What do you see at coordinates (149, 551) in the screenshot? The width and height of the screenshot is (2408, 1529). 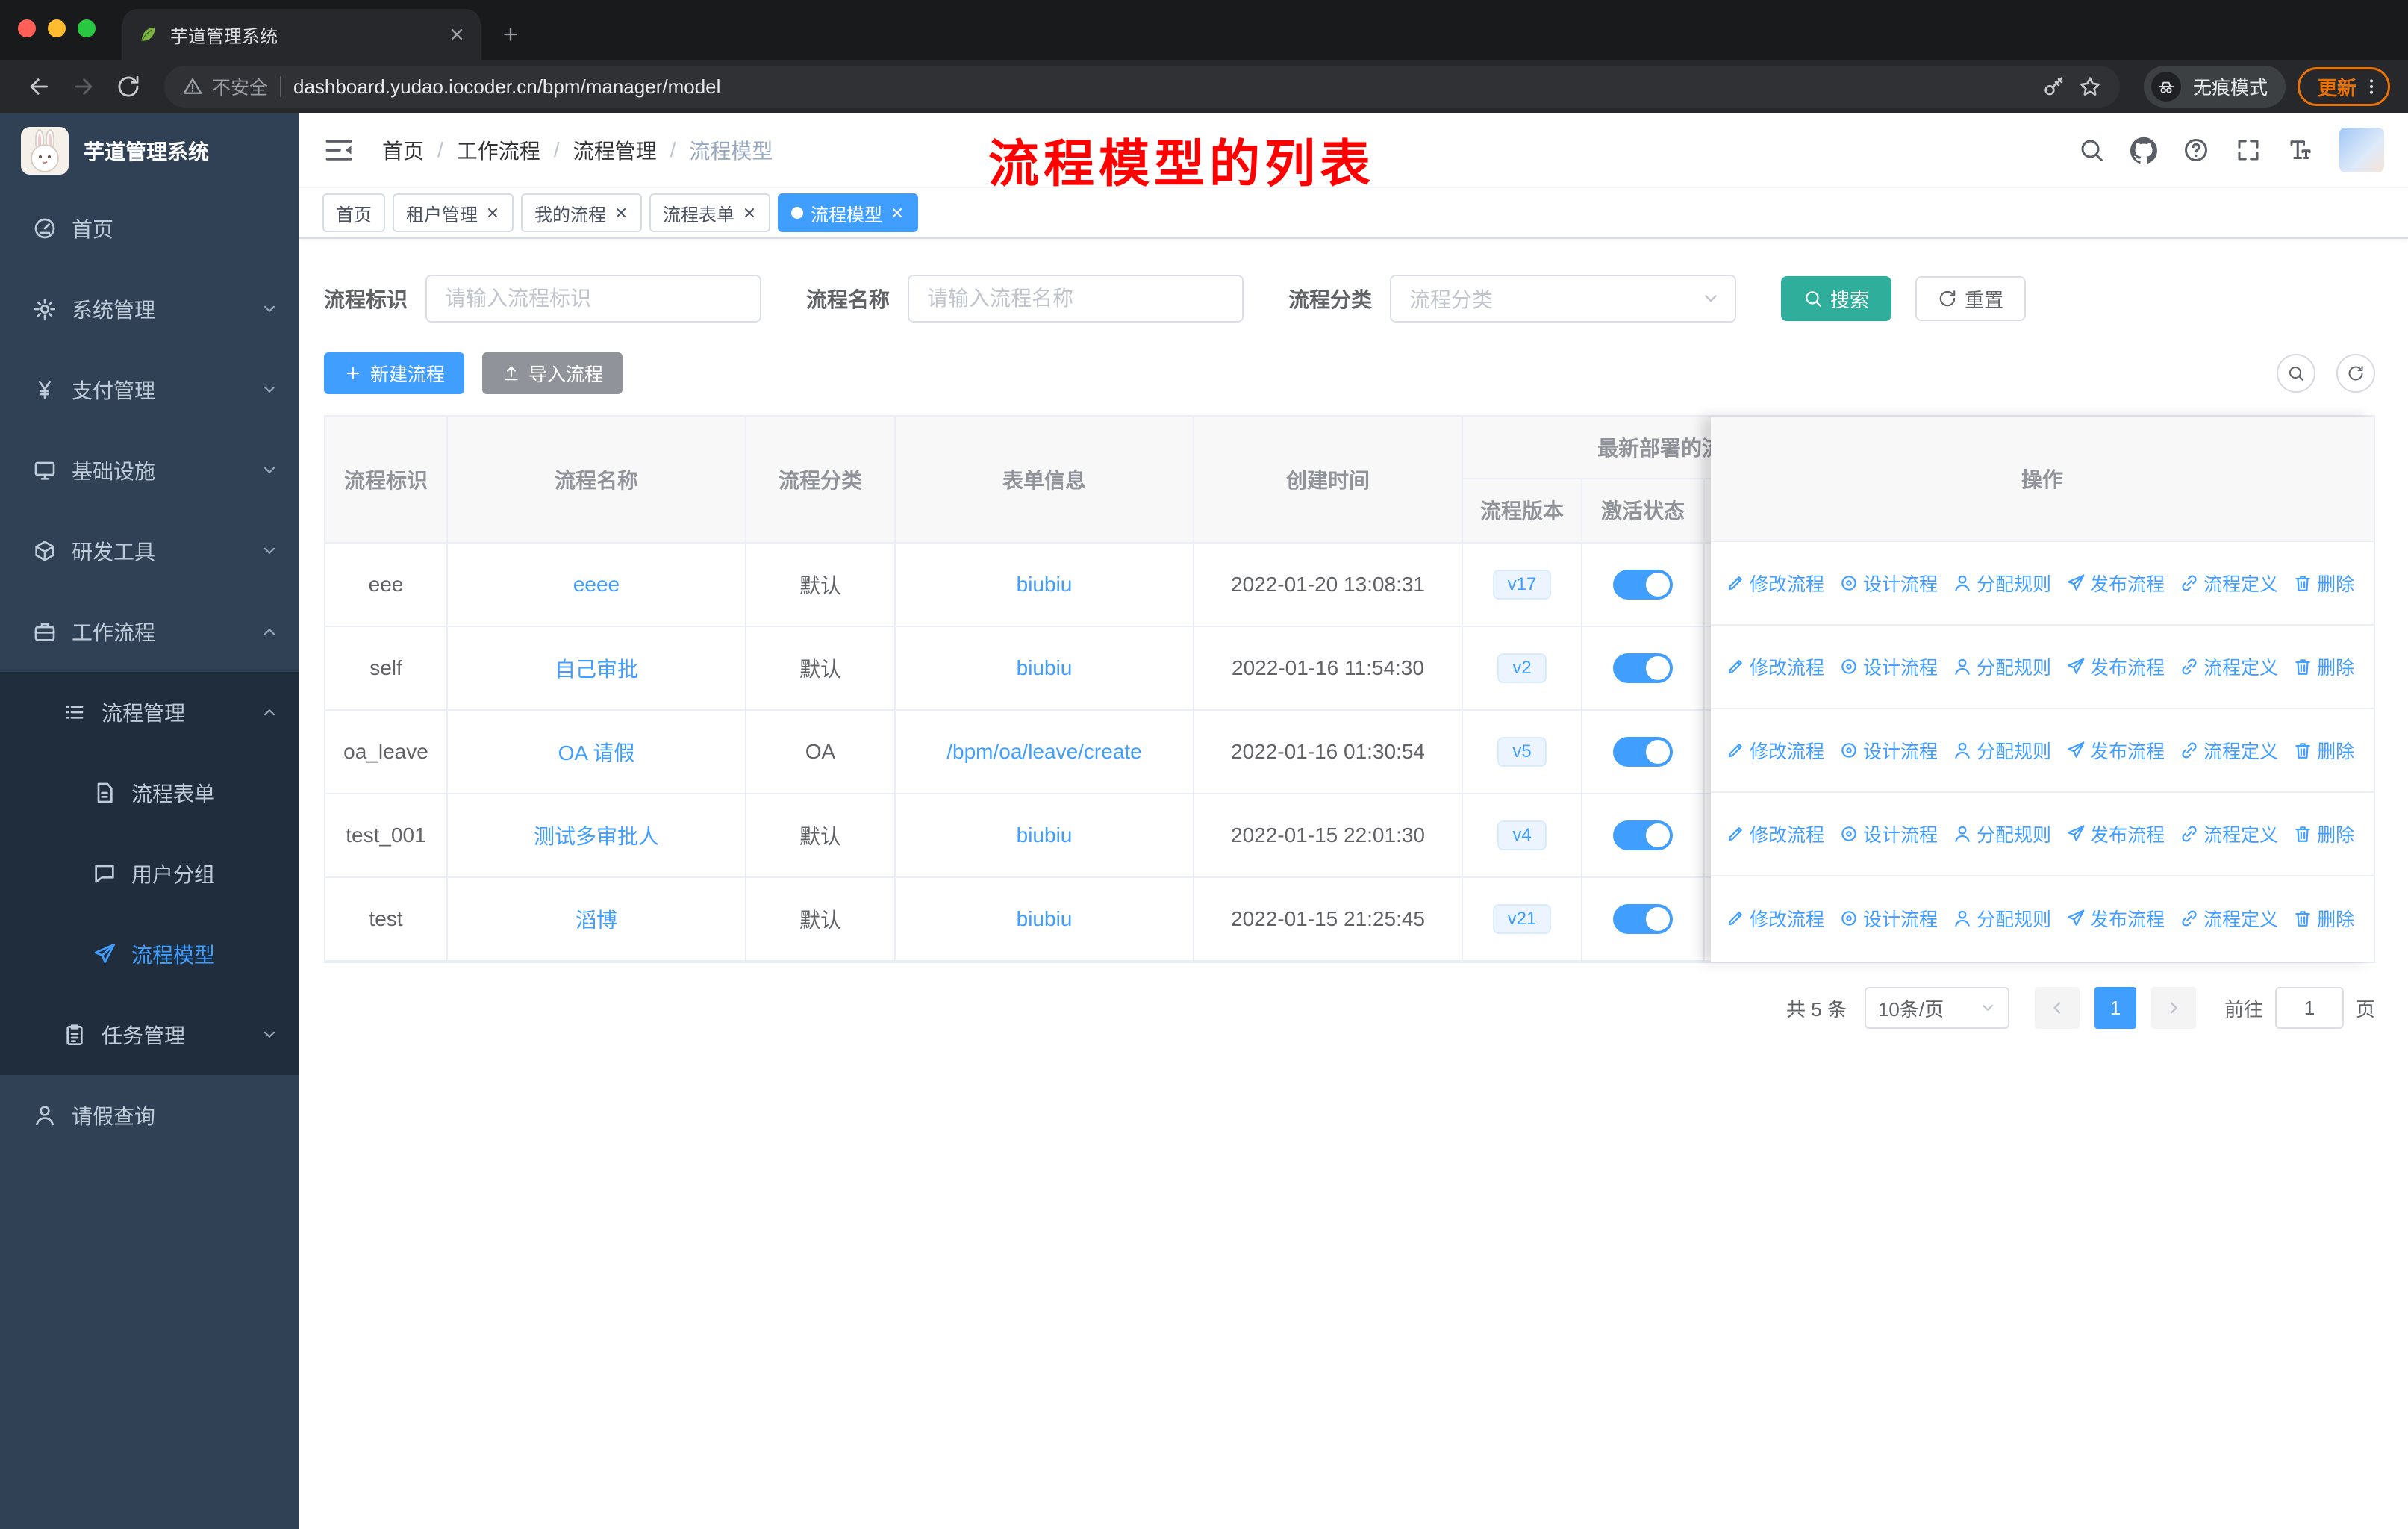 I see `sidebar-item-dev-tools: 研发工具` at bounding box center [149, 551].